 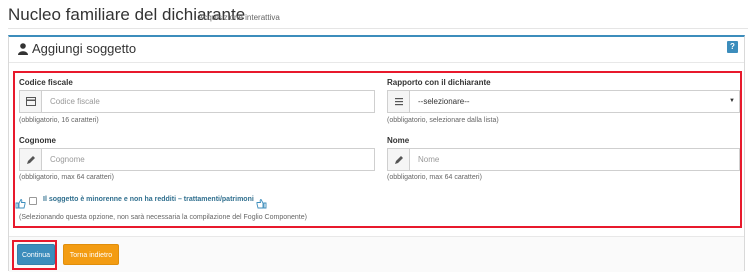 What do you see at coordinates (75, 101) in the screenshot?
I see `codice-fiscale-placeholder: Codice fiscale` at bounding box center [75, 101].